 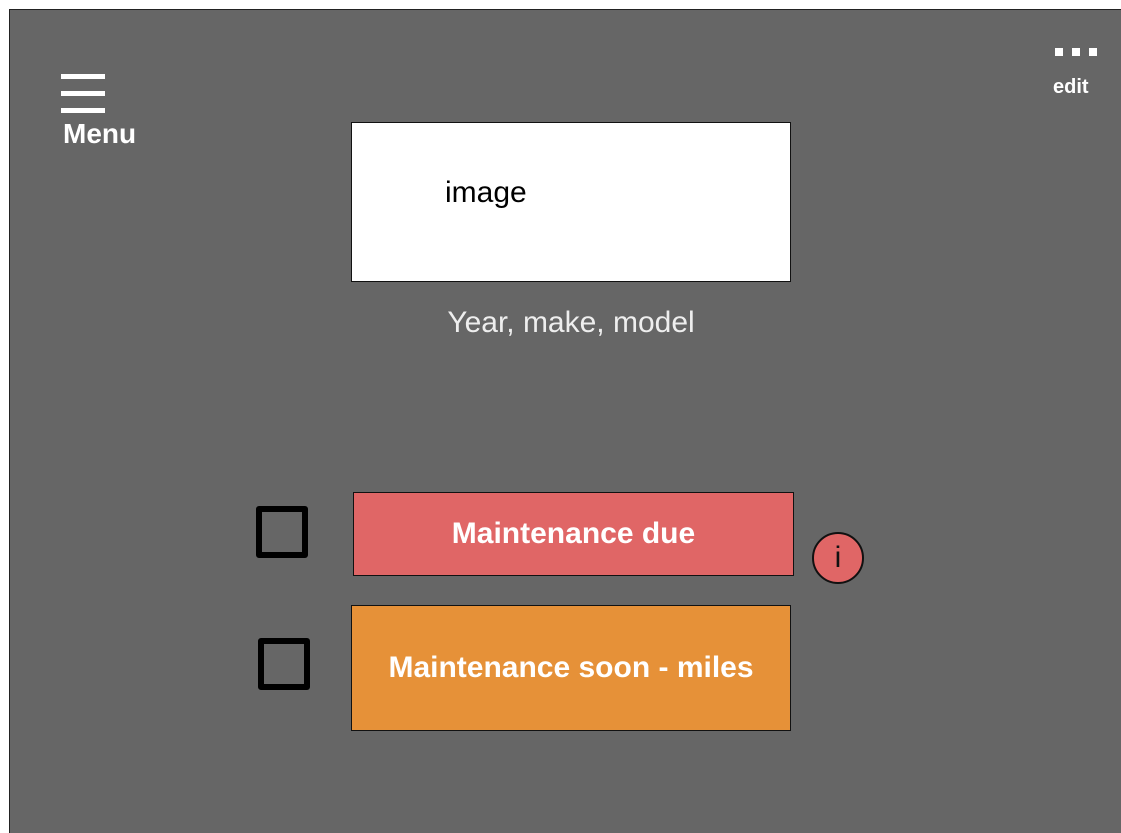 What do you see at coordinates (1077, 53) in the screenshot?
I see `more-dots-icon` at bounding box center [1077, 53].